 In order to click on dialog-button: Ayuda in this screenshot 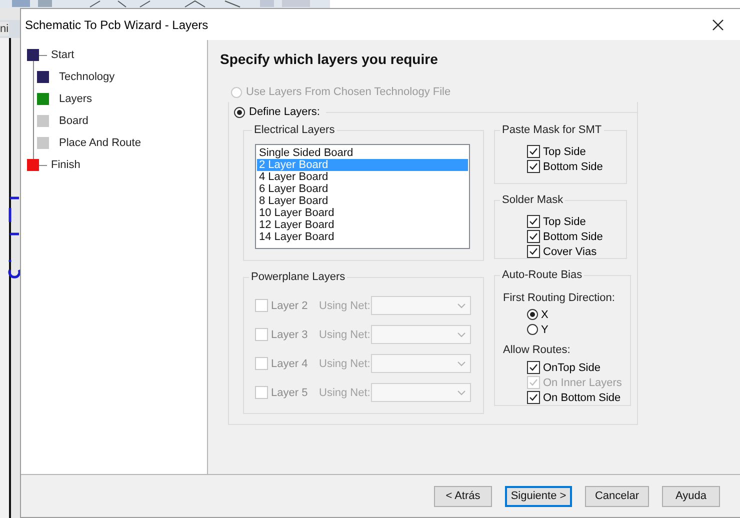, I will do `click(691, 496)`.